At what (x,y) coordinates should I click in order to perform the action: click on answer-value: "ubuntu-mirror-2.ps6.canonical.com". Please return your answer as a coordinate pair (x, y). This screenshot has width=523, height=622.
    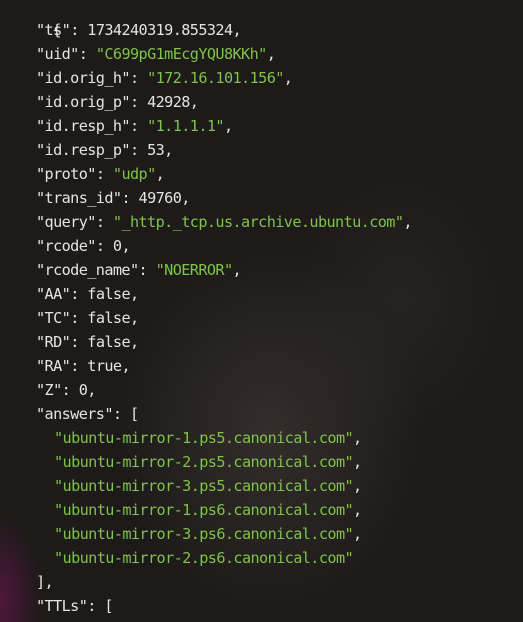
    Looking at the image, I should click on (204, 558).